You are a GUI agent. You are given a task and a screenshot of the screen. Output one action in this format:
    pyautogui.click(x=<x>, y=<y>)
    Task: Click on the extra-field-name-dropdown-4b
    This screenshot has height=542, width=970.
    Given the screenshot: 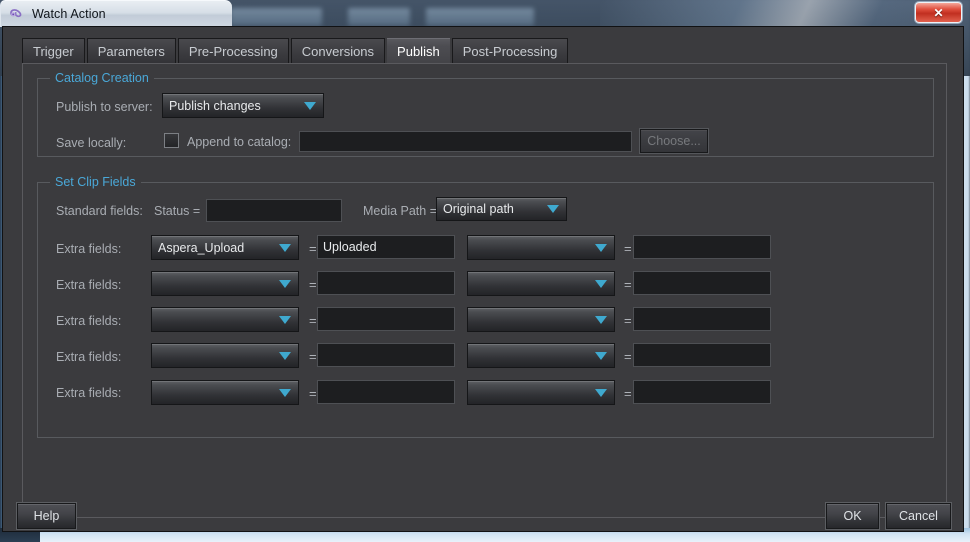 What is the action you would take?
    pyautogui.click(x=541, y=355)
    